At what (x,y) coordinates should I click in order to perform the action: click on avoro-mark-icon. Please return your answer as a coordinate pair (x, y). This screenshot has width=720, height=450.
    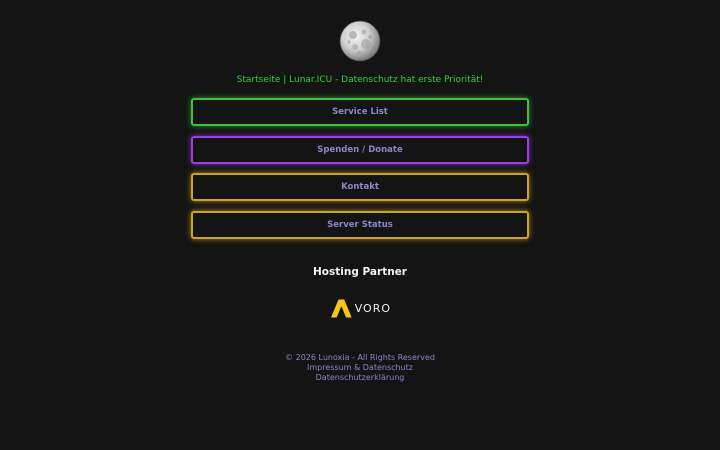
    Looking at the image, I should click on (341, 308).